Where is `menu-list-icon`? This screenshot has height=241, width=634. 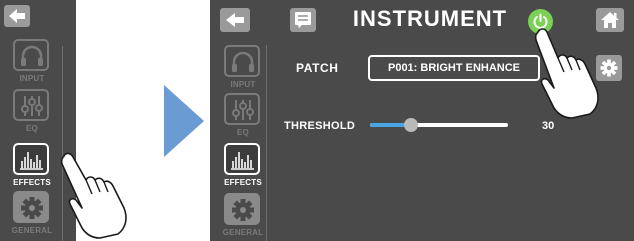 menu-list-icon is located at coordinates (303, 20).